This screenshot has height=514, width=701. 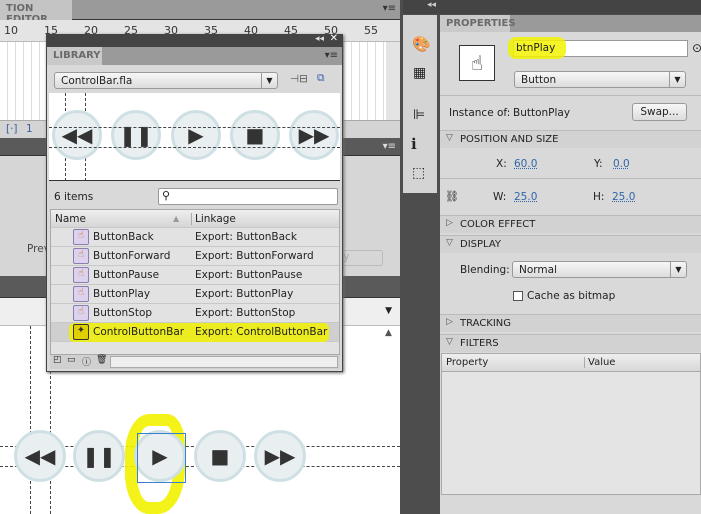 I want to click on preview-back: ◀◀, so click(x=77, y=135).